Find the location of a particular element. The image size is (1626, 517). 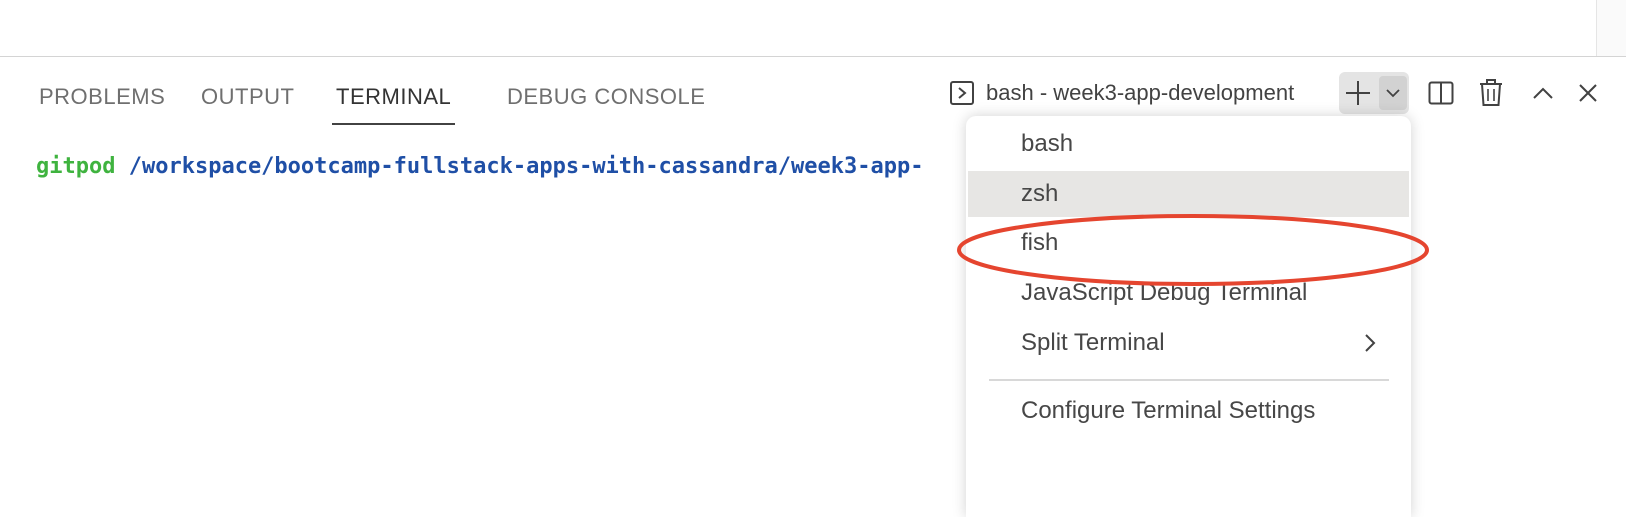

launch-profile-button is located at coordinates (1393, 93).